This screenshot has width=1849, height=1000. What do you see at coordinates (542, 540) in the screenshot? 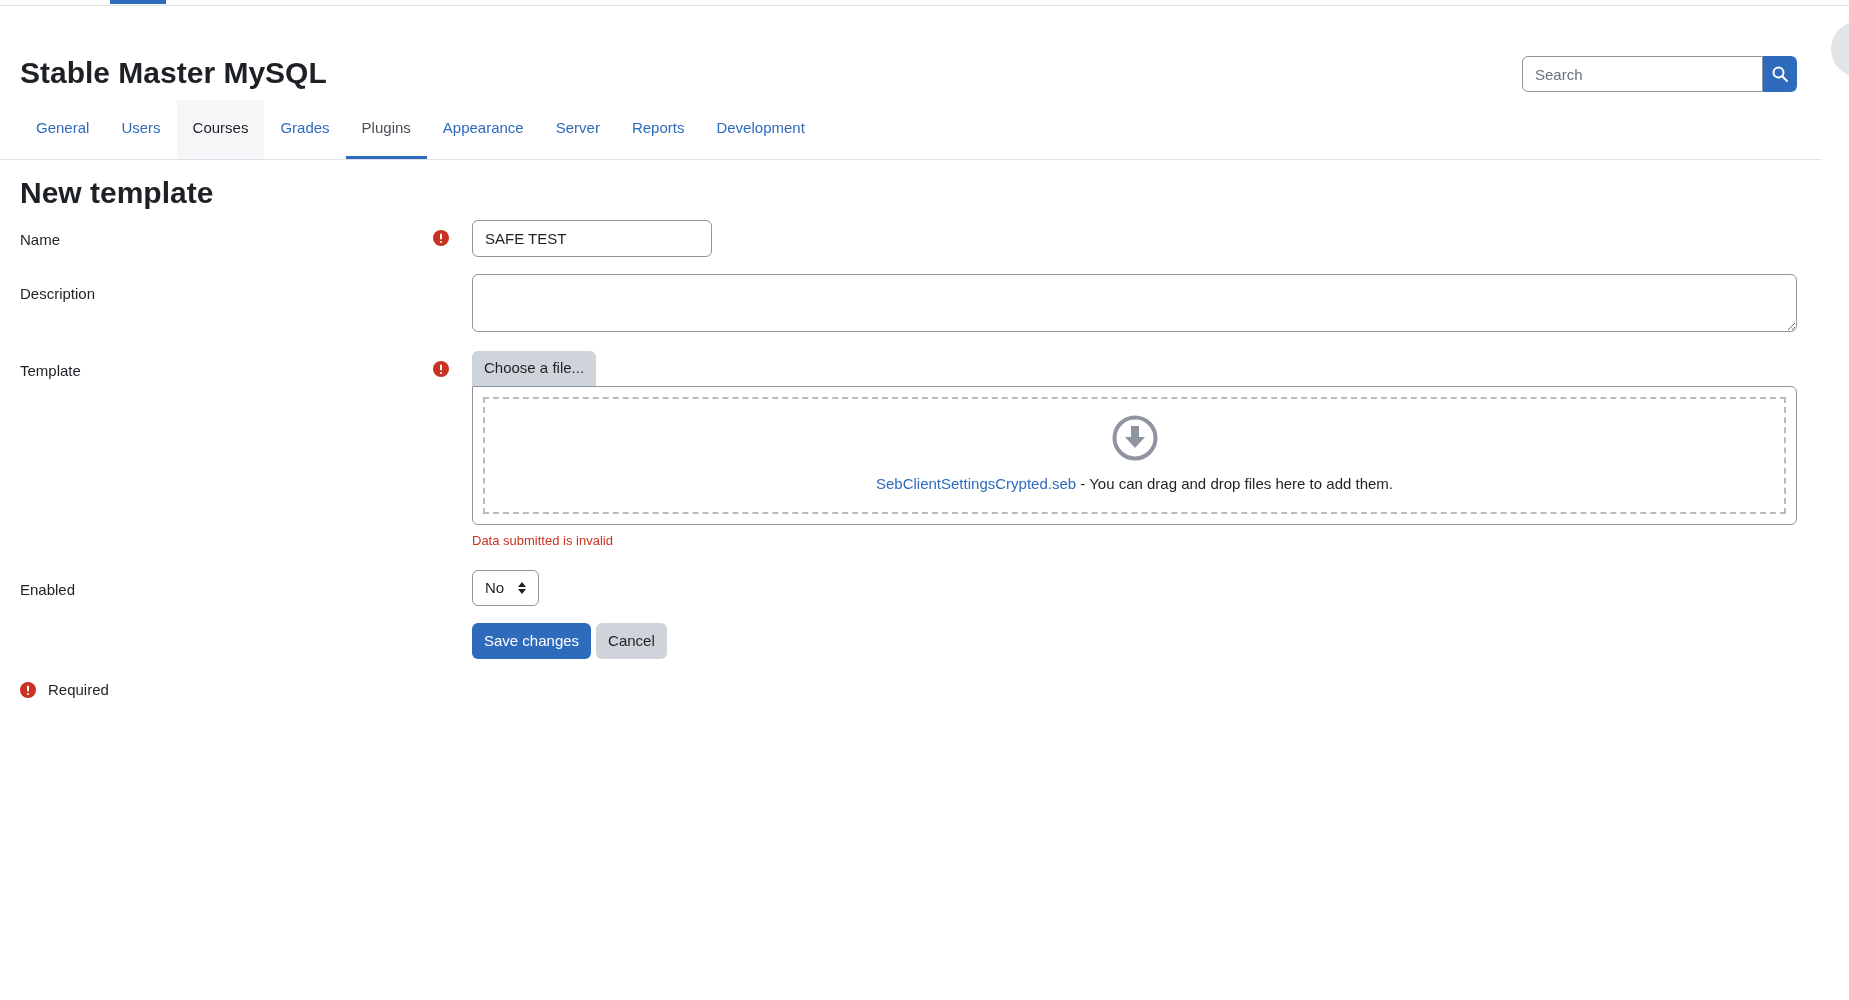
I see `error-message: Data submitted is invalid` at bounding box center [542, 540].